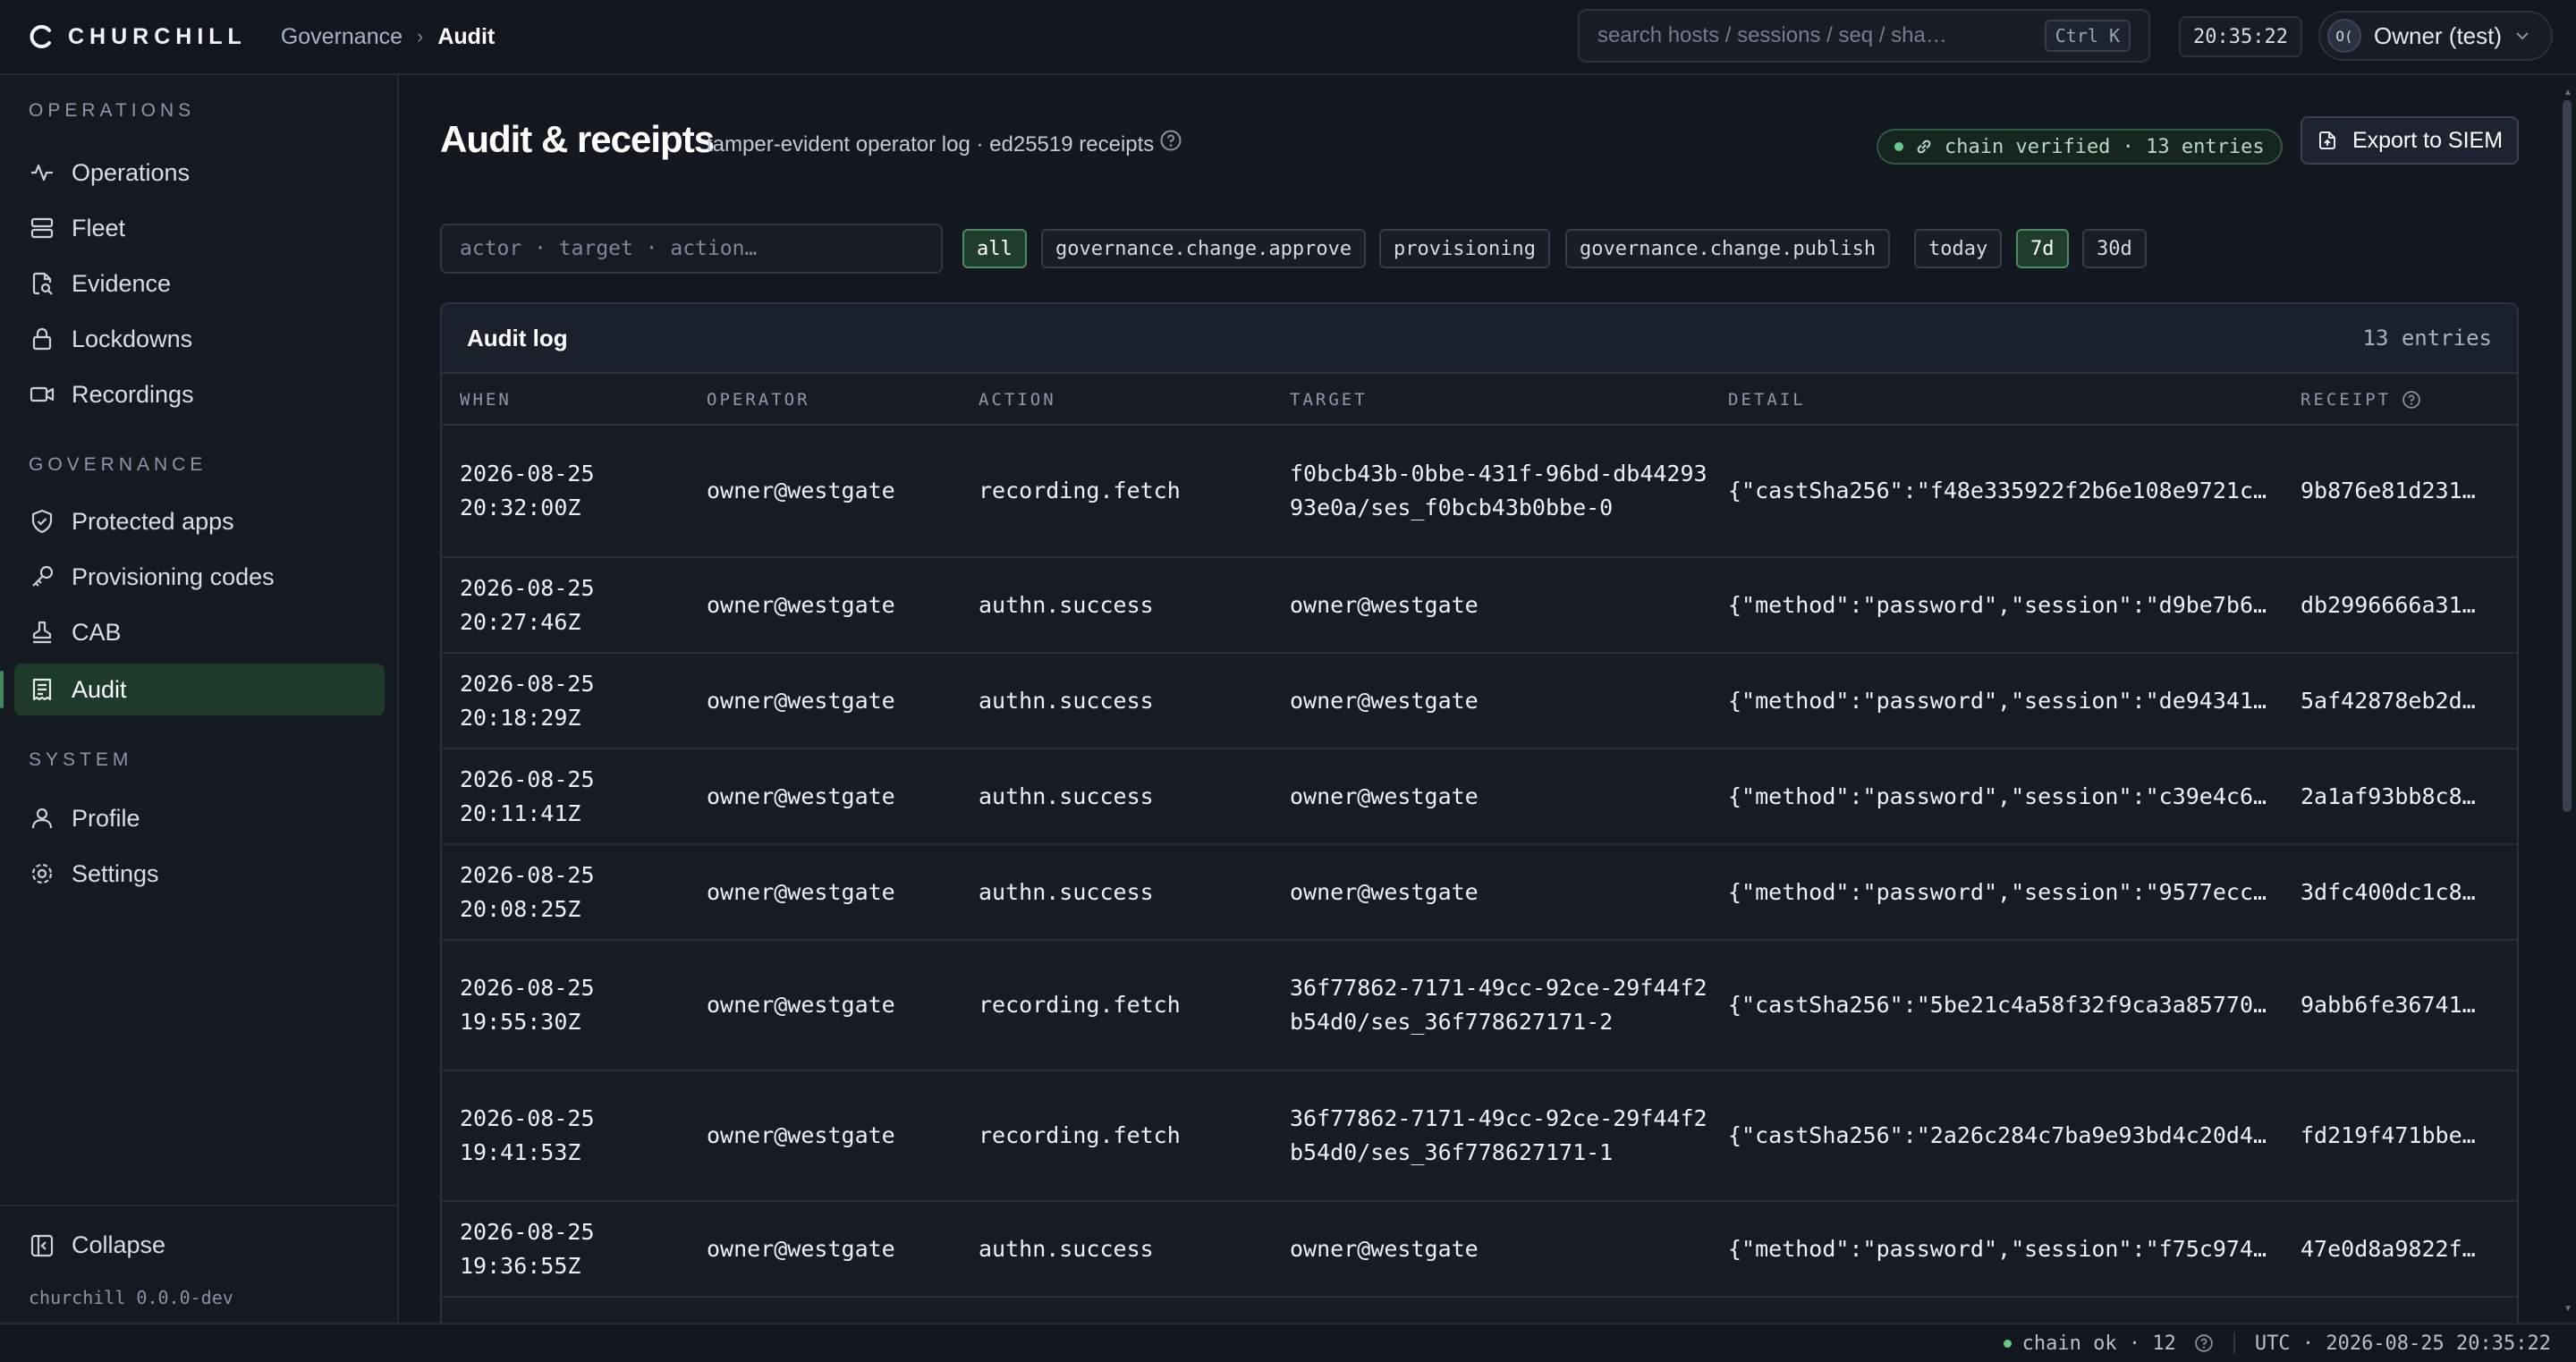  I want to click on gear-icon, so click(42, 873).